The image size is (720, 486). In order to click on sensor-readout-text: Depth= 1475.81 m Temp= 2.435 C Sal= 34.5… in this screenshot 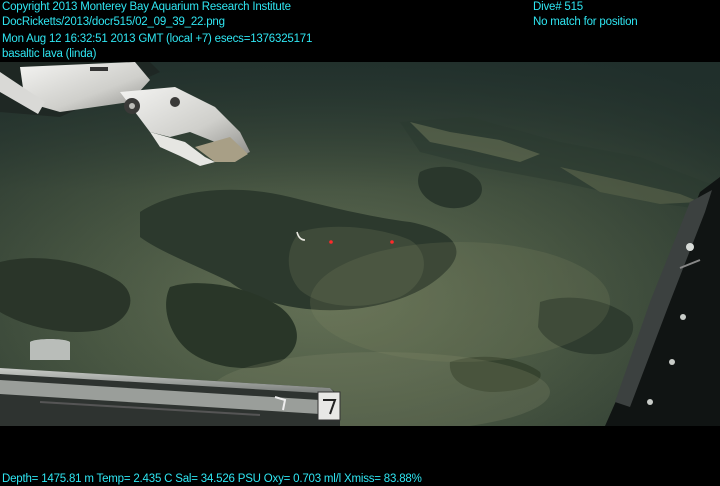, I will do `click(212, 479)`.